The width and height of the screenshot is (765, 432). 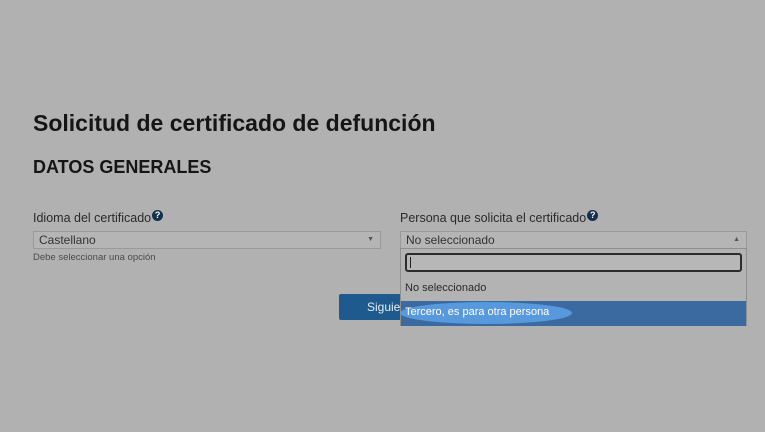 What do you see at coordinates (573, 240) in the screenshot?
I see `requester-select: No seleccionado ▲` at bounding box center [573, 240].